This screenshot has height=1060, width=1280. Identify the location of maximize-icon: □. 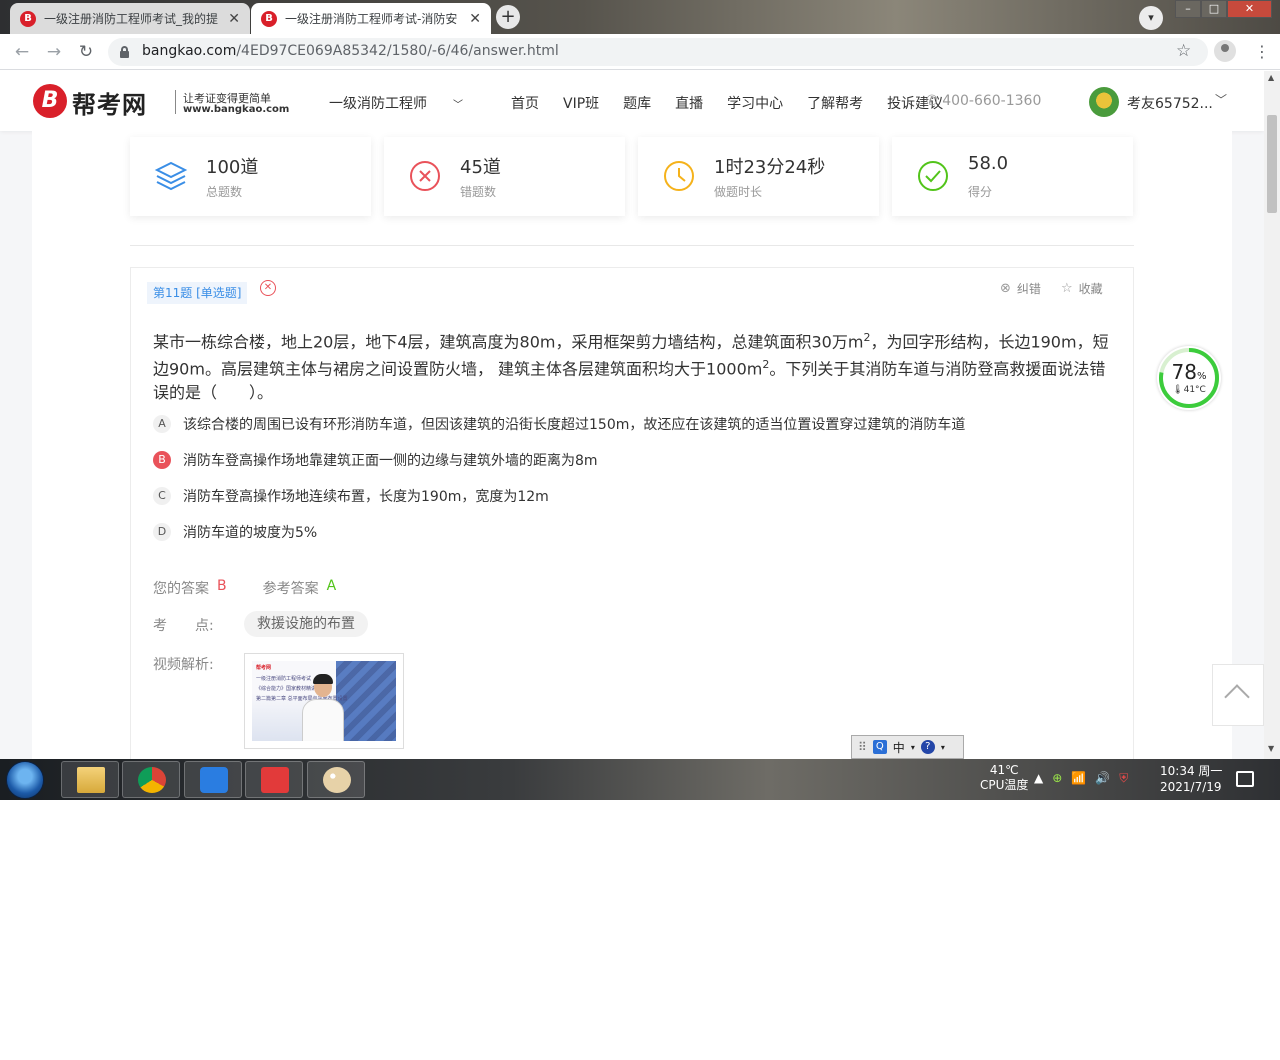
(1214, 9).